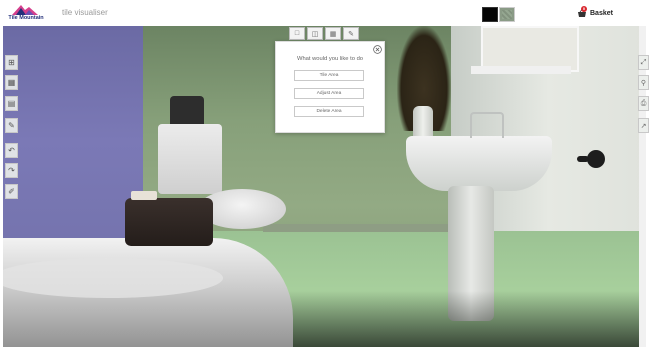  I want to click on print-icon: ⎙, so click(643, 103).